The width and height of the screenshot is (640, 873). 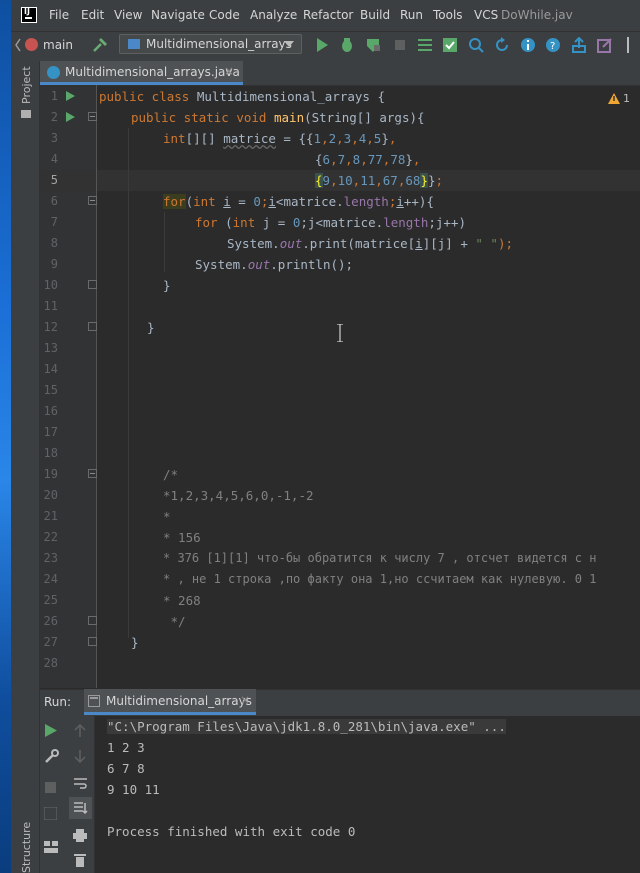 I want to click on branch-name: main, so click(x=58, y=45).